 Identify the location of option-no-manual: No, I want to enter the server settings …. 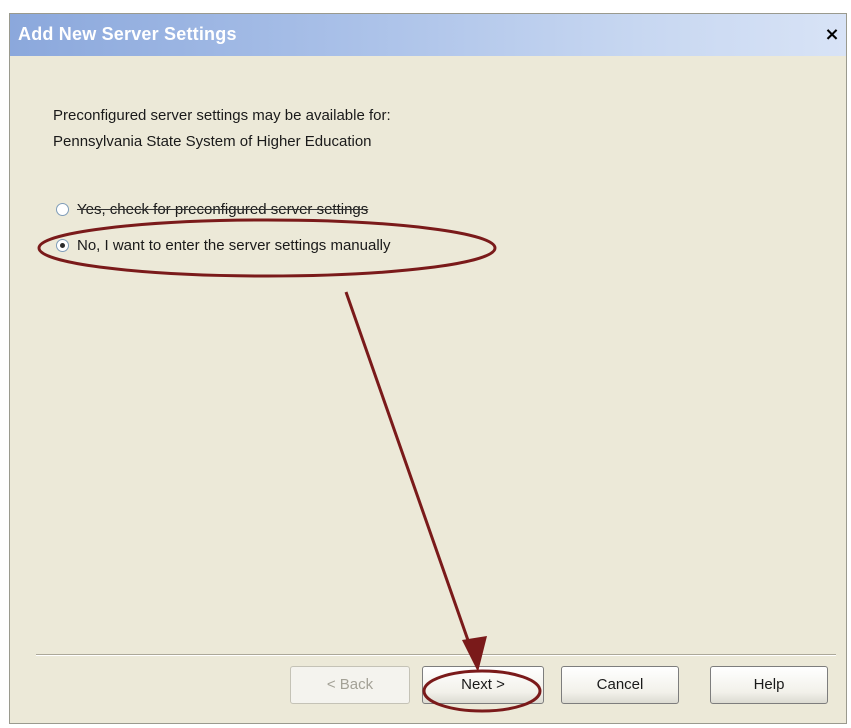
(223, 245).